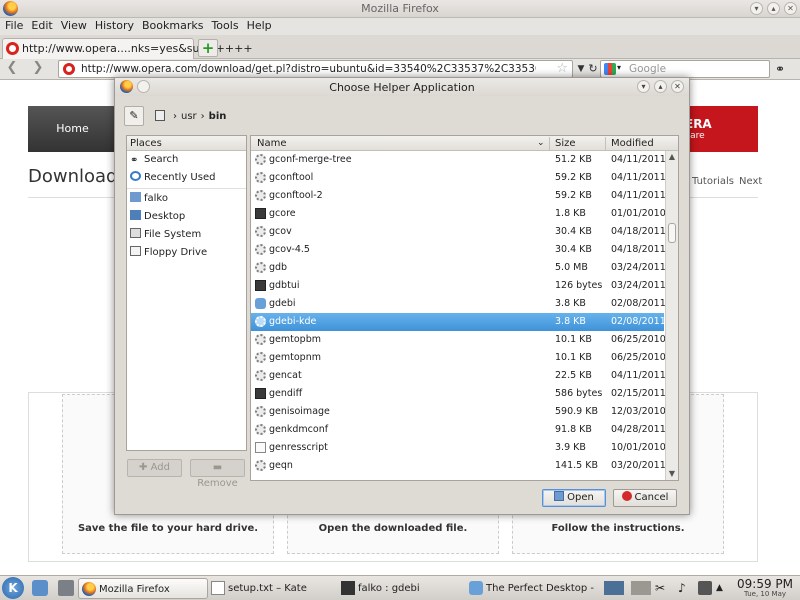  Describe the element at coordinates (186, 217) in the screenshot. I see `place-desktop: Desktop` at that location.